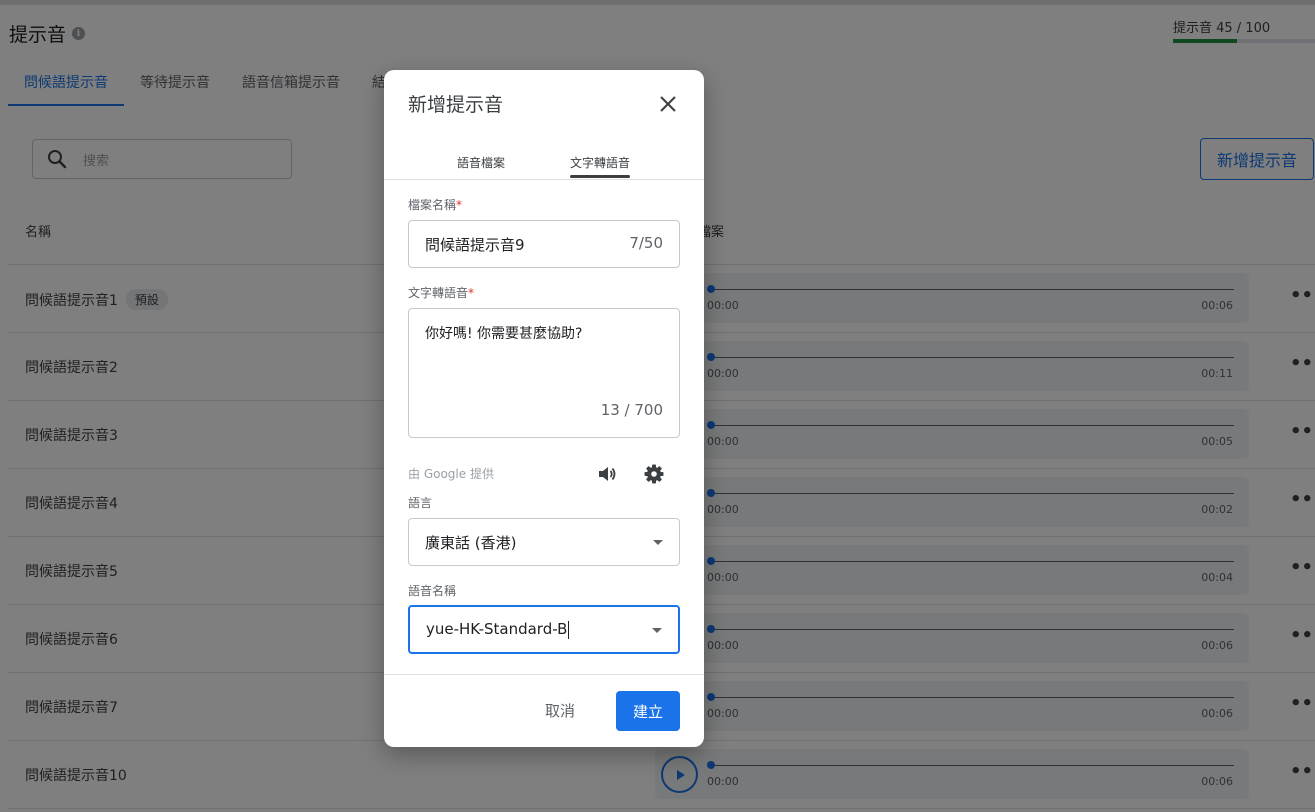 The image size is (1315, 812). I want to click on tts-textarea: 你好嗎! 你需要甚麼協助? 13 / 700, so click(544, 373).